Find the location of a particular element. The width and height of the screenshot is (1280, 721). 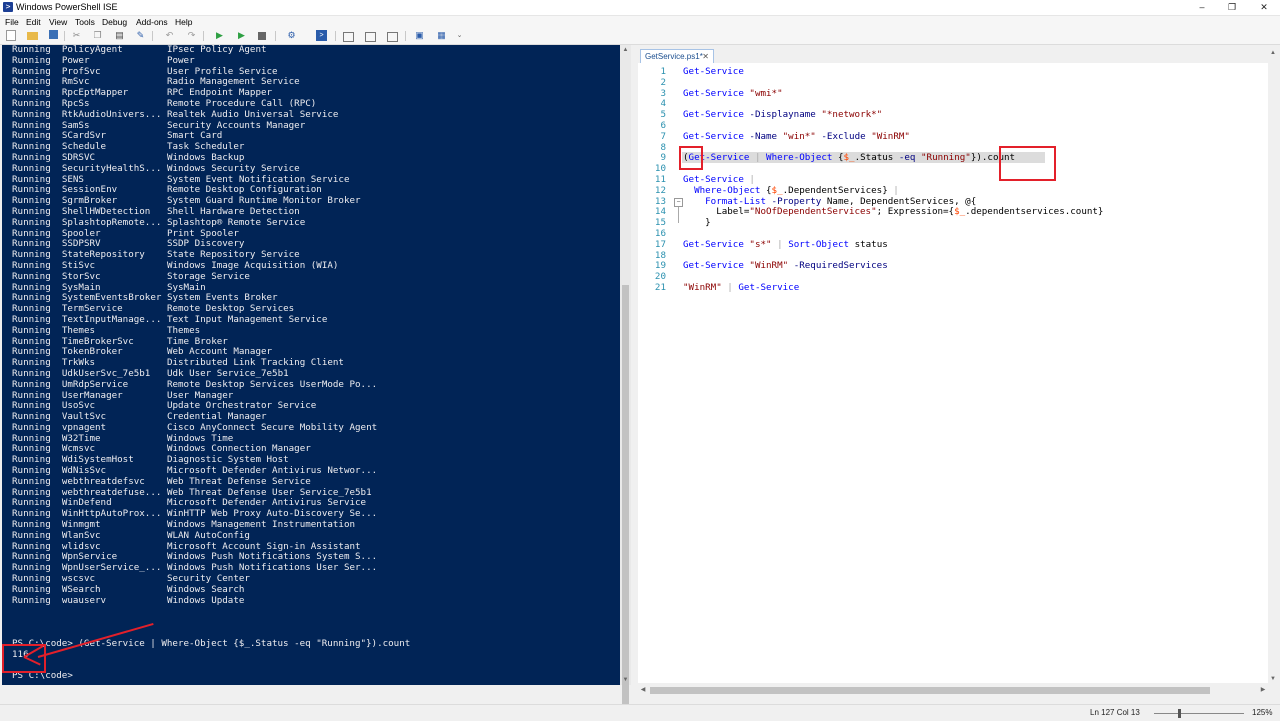

service-name: StiSvc is located at coordinates (78, 265).